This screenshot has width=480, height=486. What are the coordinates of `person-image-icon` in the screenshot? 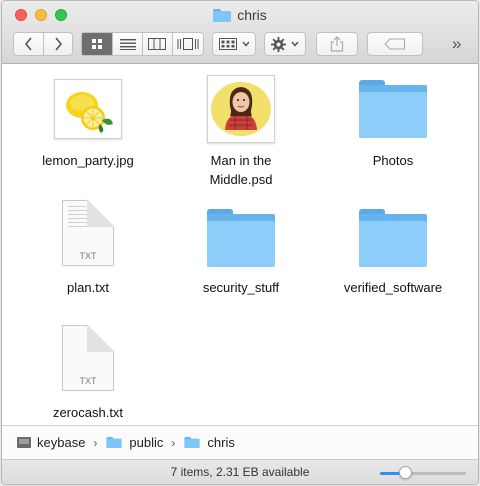 It's located at (241, 109).